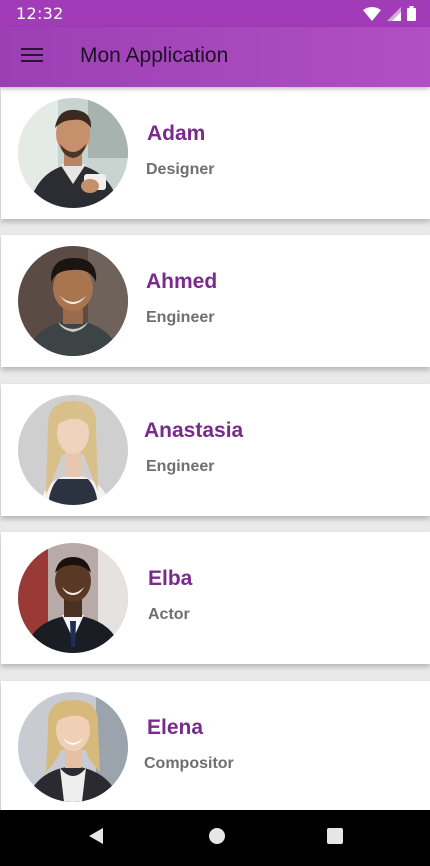 The height and width of the screenshot is (866, 430). What do you see at coordinates (372, 13) in the screenshot?
I see `wifi-icon` at bounding box center [372, 13].